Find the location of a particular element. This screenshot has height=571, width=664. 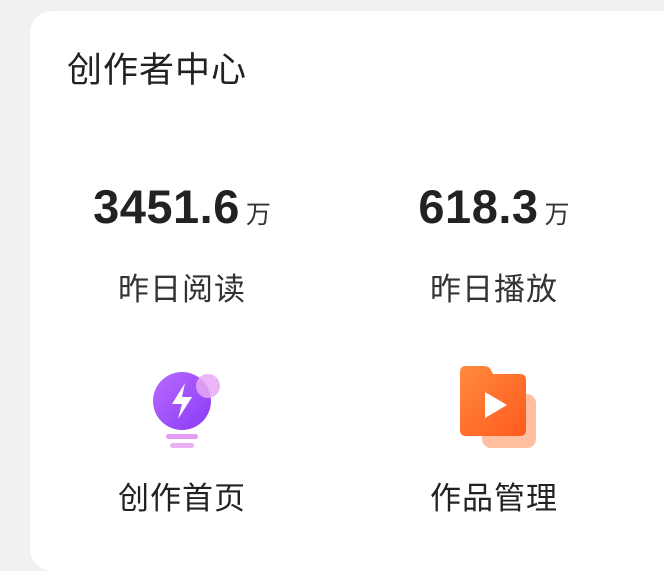

card-title: 创作者中心 is located at coordinates (157, 71).